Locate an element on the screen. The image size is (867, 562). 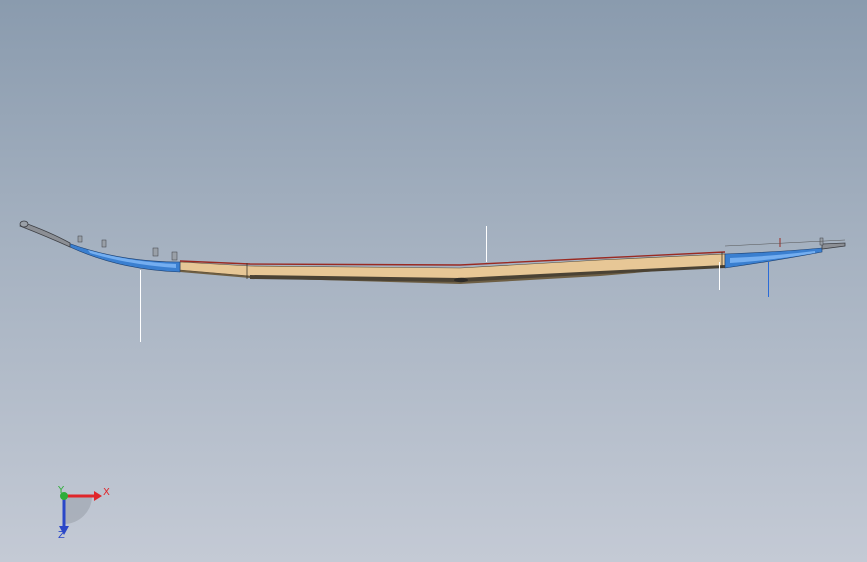
y-axis-label: Y is located at coordinates (61, 490).